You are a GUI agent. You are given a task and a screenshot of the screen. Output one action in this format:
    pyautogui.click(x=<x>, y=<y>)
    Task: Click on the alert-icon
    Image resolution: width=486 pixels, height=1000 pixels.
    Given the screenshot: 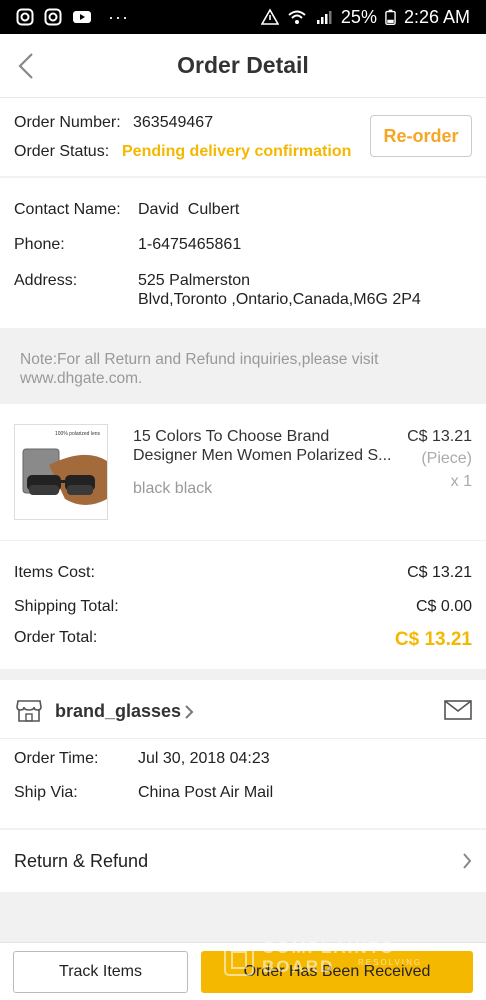 What is the action you would take?
    pyautogui.click(x=269, y=16)
    